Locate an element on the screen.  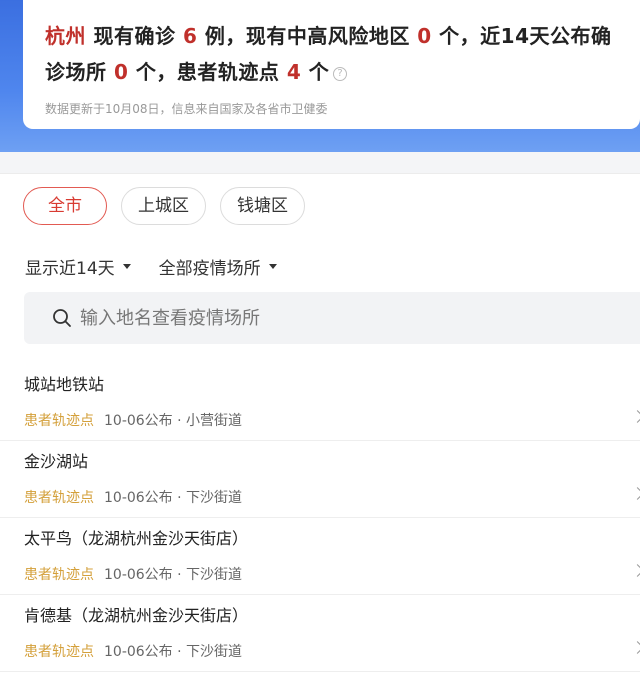
help-icon: ? is located at coordinates (340, 73).